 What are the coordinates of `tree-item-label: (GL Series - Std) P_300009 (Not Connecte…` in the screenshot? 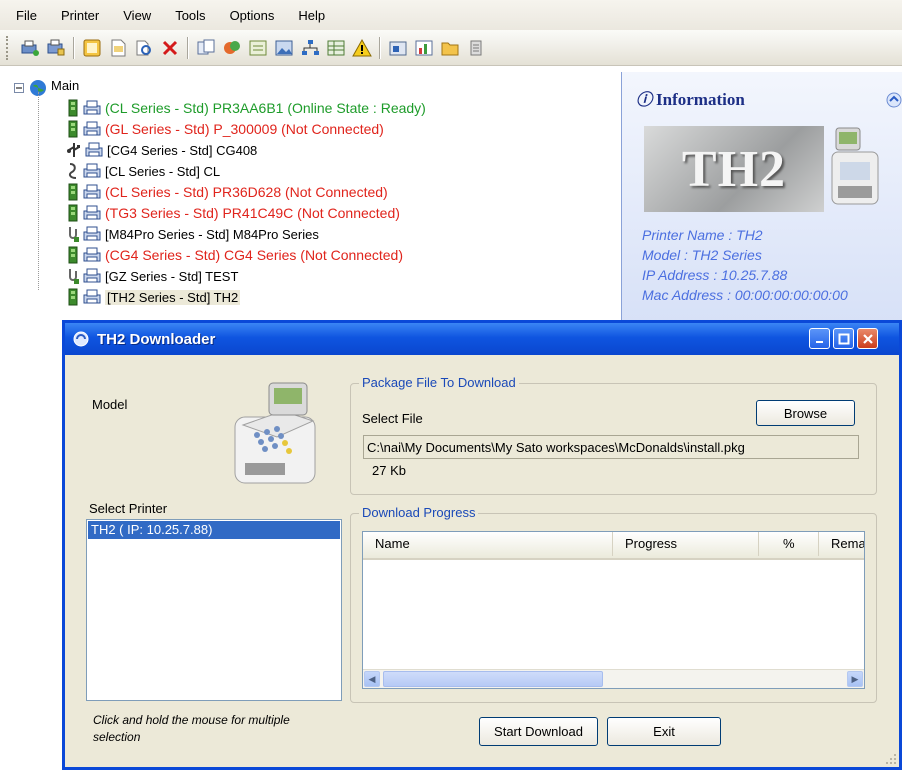 It's located at (244, 129).